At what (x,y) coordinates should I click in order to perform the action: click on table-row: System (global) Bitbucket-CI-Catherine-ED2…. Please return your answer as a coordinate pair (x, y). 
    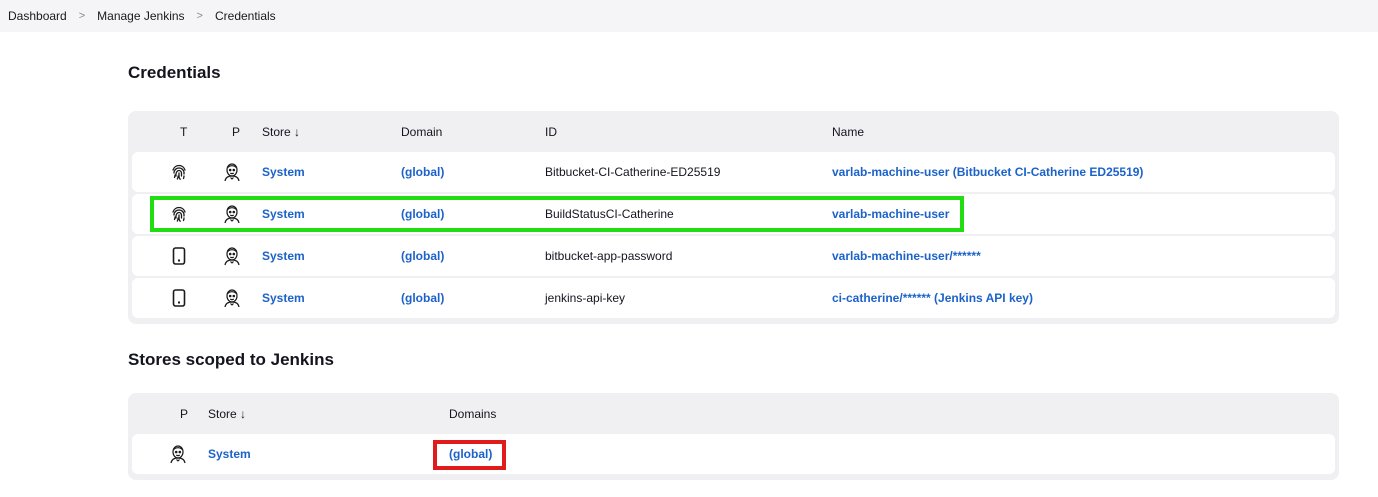
    Looking at the image, I should click on (733, 172).